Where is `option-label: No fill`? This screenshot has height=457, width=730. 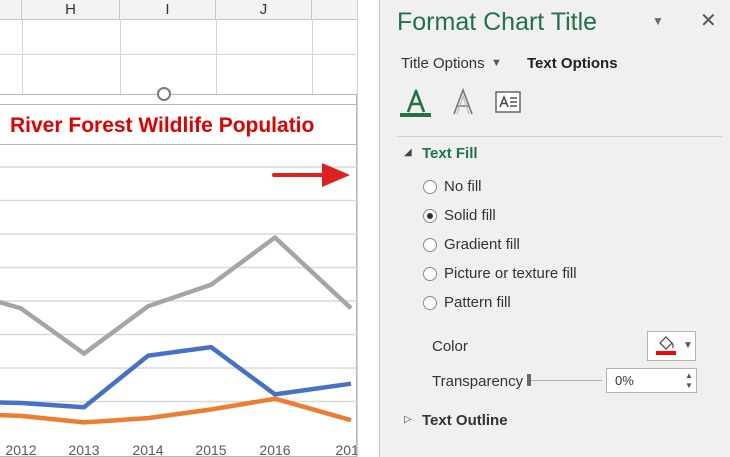 option-label: No fill is located at coordinates (463, 186).